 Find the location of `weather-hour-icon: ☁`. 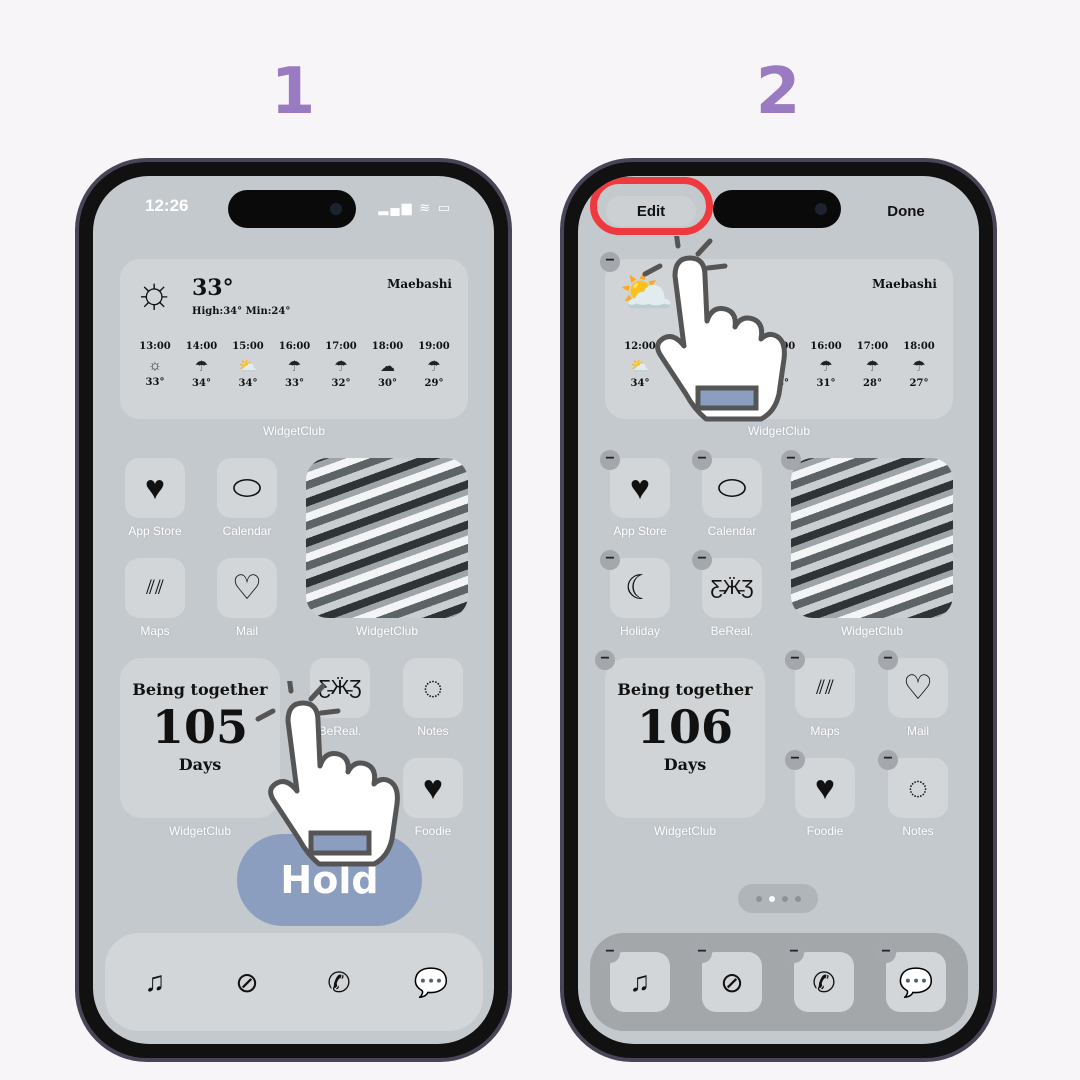

weather-hour-icon: ☁ is located at coordinates (387, 366).